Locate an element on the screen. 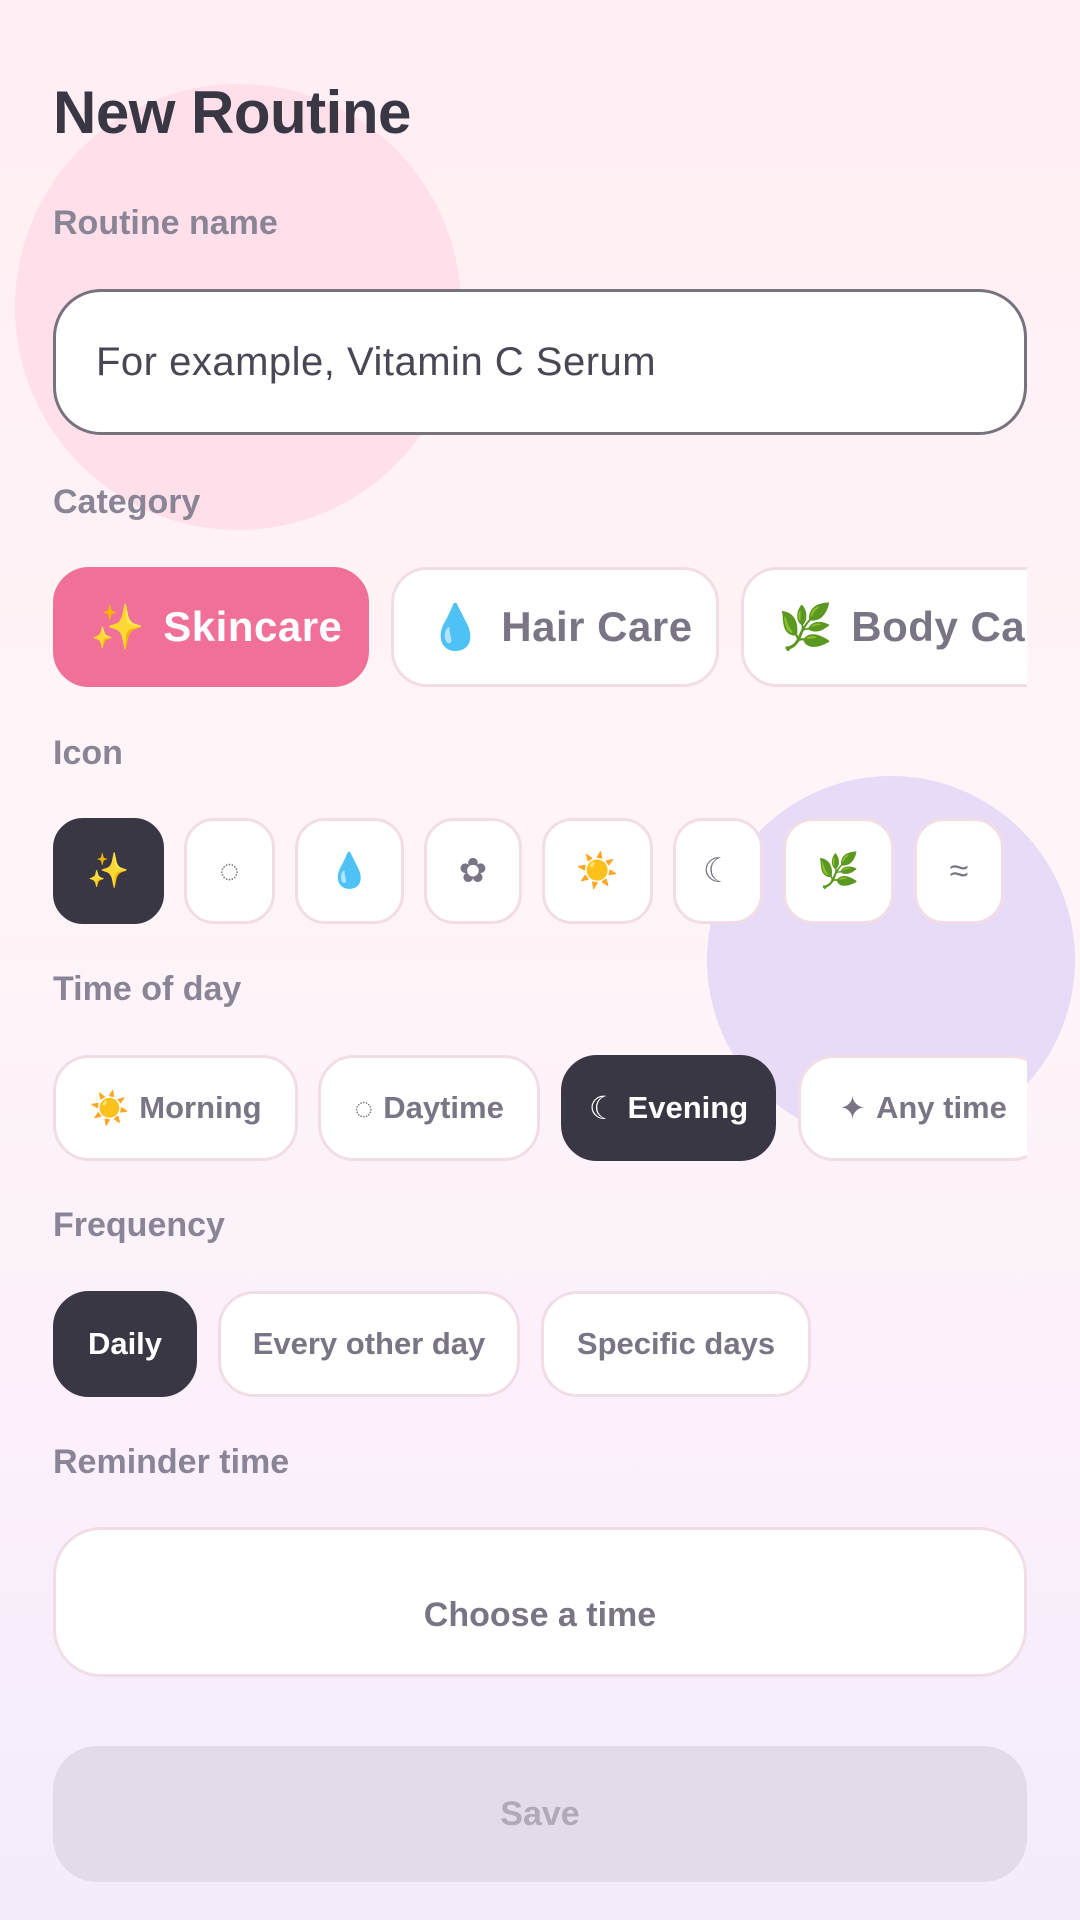  category-chip-label: Skincare is located at coordinates (253, 626).